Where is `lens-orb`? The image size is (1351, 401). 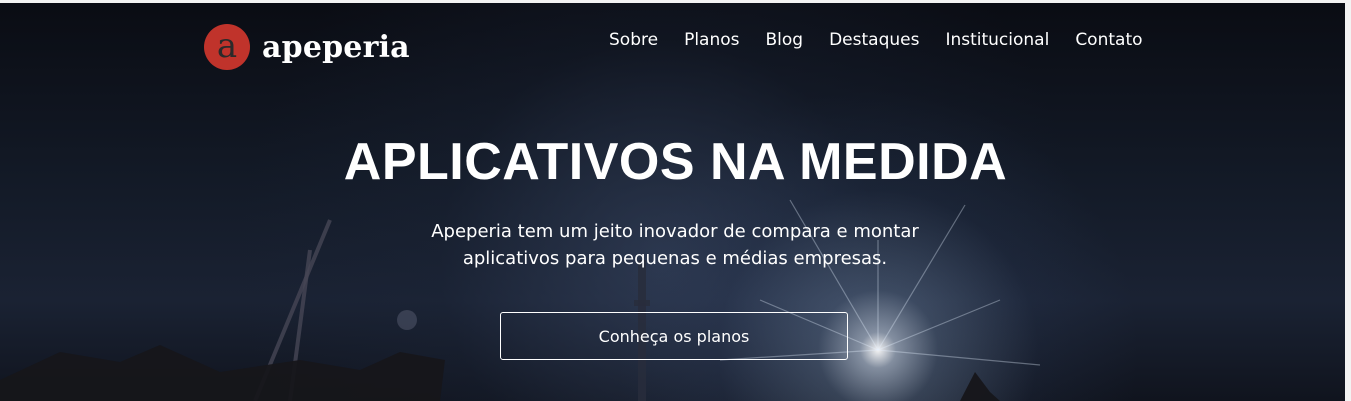 lens-orb is located at coordinates (407, 320).